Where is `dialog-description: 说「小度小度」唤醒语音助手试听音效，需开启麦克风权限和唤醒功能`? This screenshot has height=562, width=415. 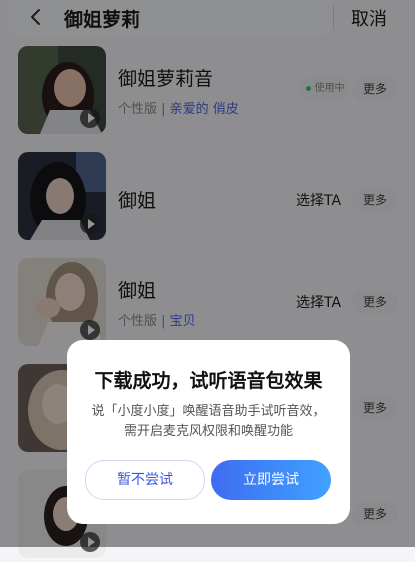 dialog-description: 说「小度小度」唤醒语音助手试听音效，需开启麦克风权限和唤醒功能 is located at coordinates (208, 421).